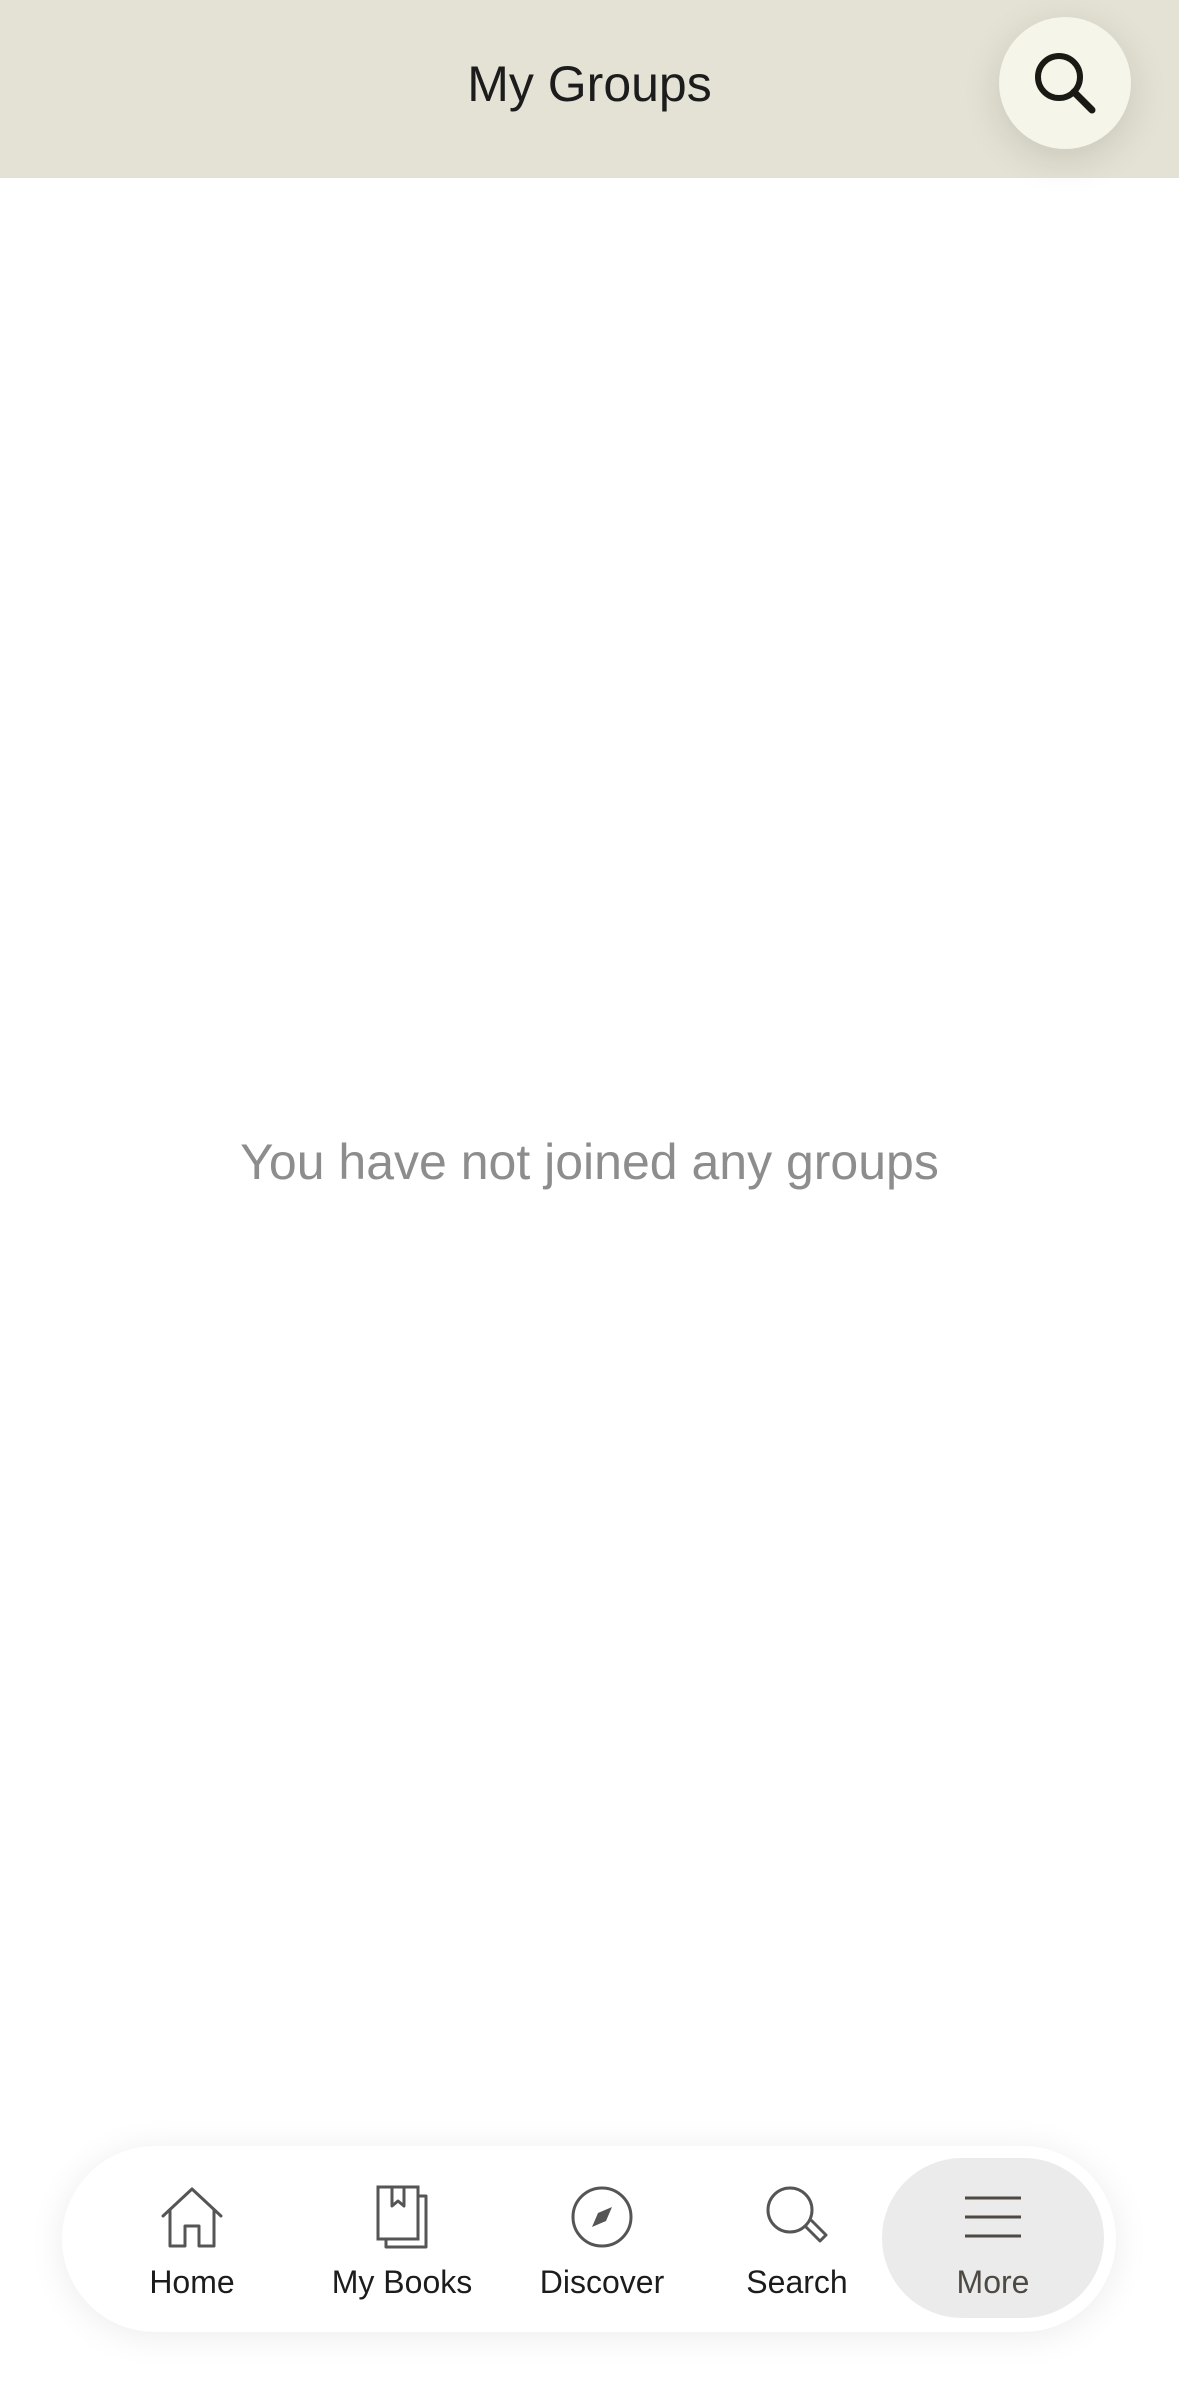 Image resolution: width=1179 pixels, height=2396 pixels. What do you see at coordinates (192, 2282) in the screenshot?
I see `tab-label-home: Home` at bounding box center [192, 2282].